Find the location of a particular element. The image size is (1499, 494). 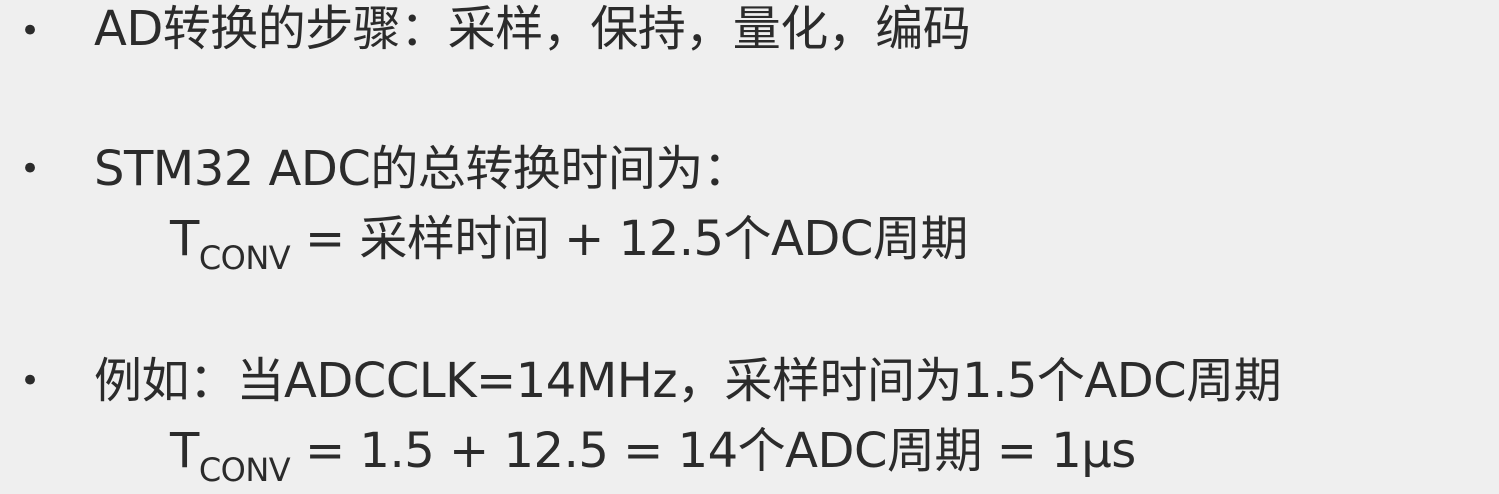

formula-tconv-example: TCONV = 1.5 + 12.5 = 14个ADC周期 = 1μs is located at coordinates (653, 455).